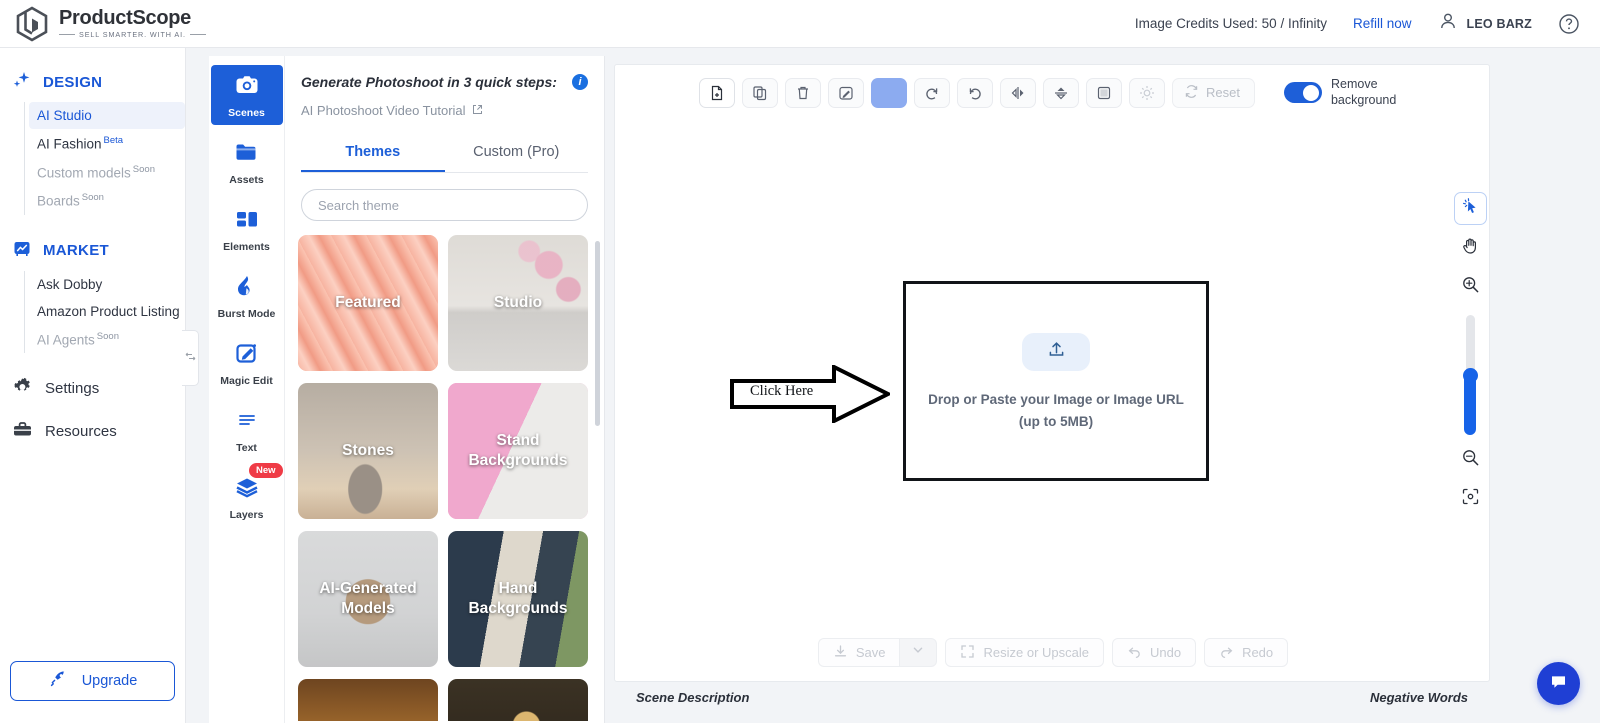  I want to click on sidebar-item-label: AI Agents, so click(66, 339).